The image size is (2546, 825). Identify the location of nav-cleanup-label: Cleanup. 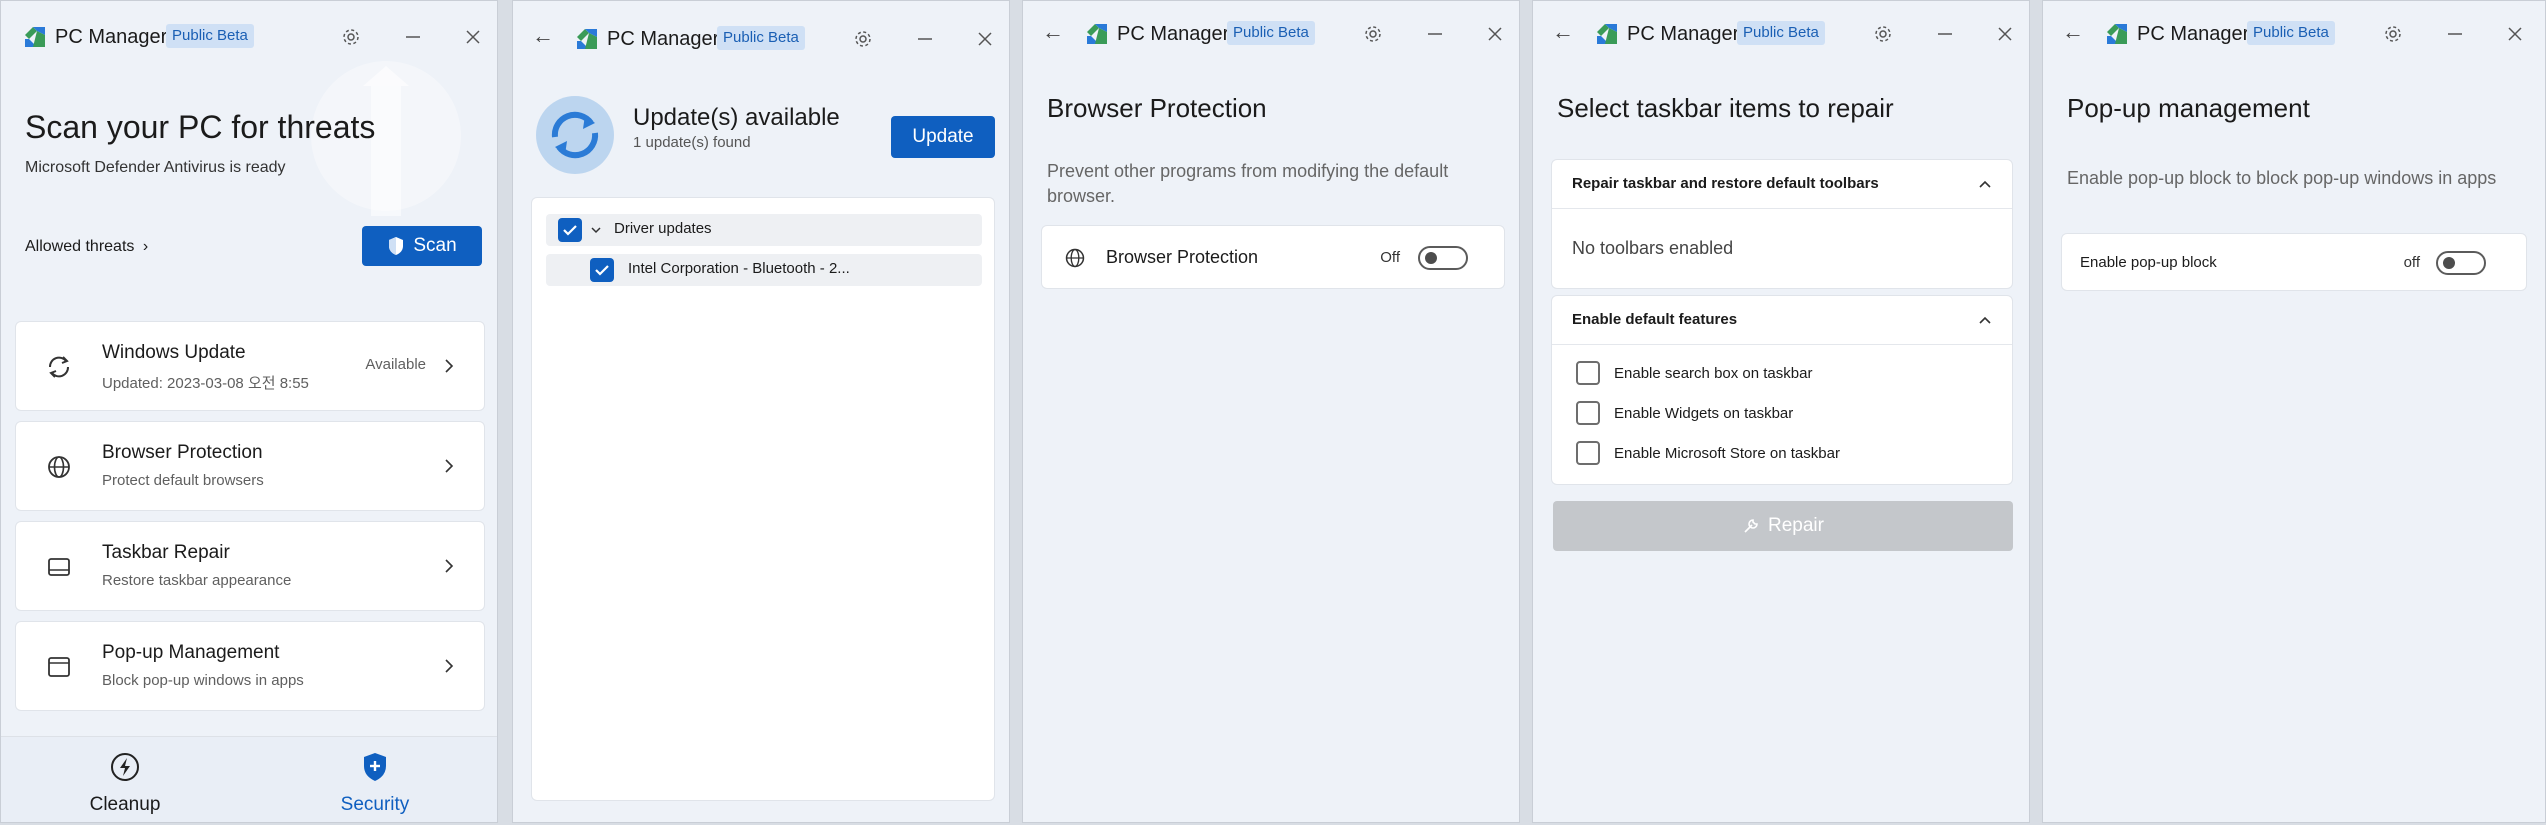
(125, 804).